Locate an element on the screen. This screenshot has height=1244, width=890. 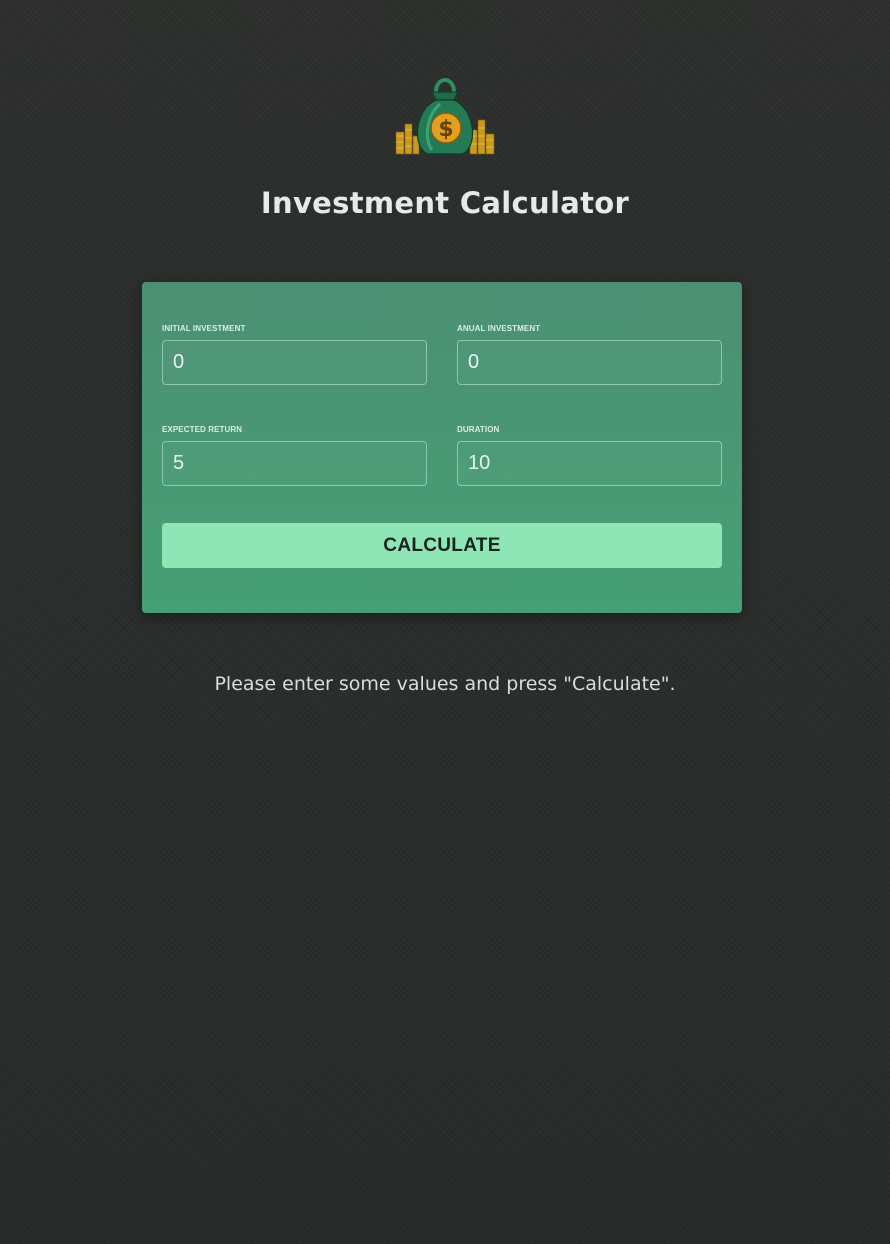
initial-investment-field: Initial Investment is located at coordinates (294, 353).